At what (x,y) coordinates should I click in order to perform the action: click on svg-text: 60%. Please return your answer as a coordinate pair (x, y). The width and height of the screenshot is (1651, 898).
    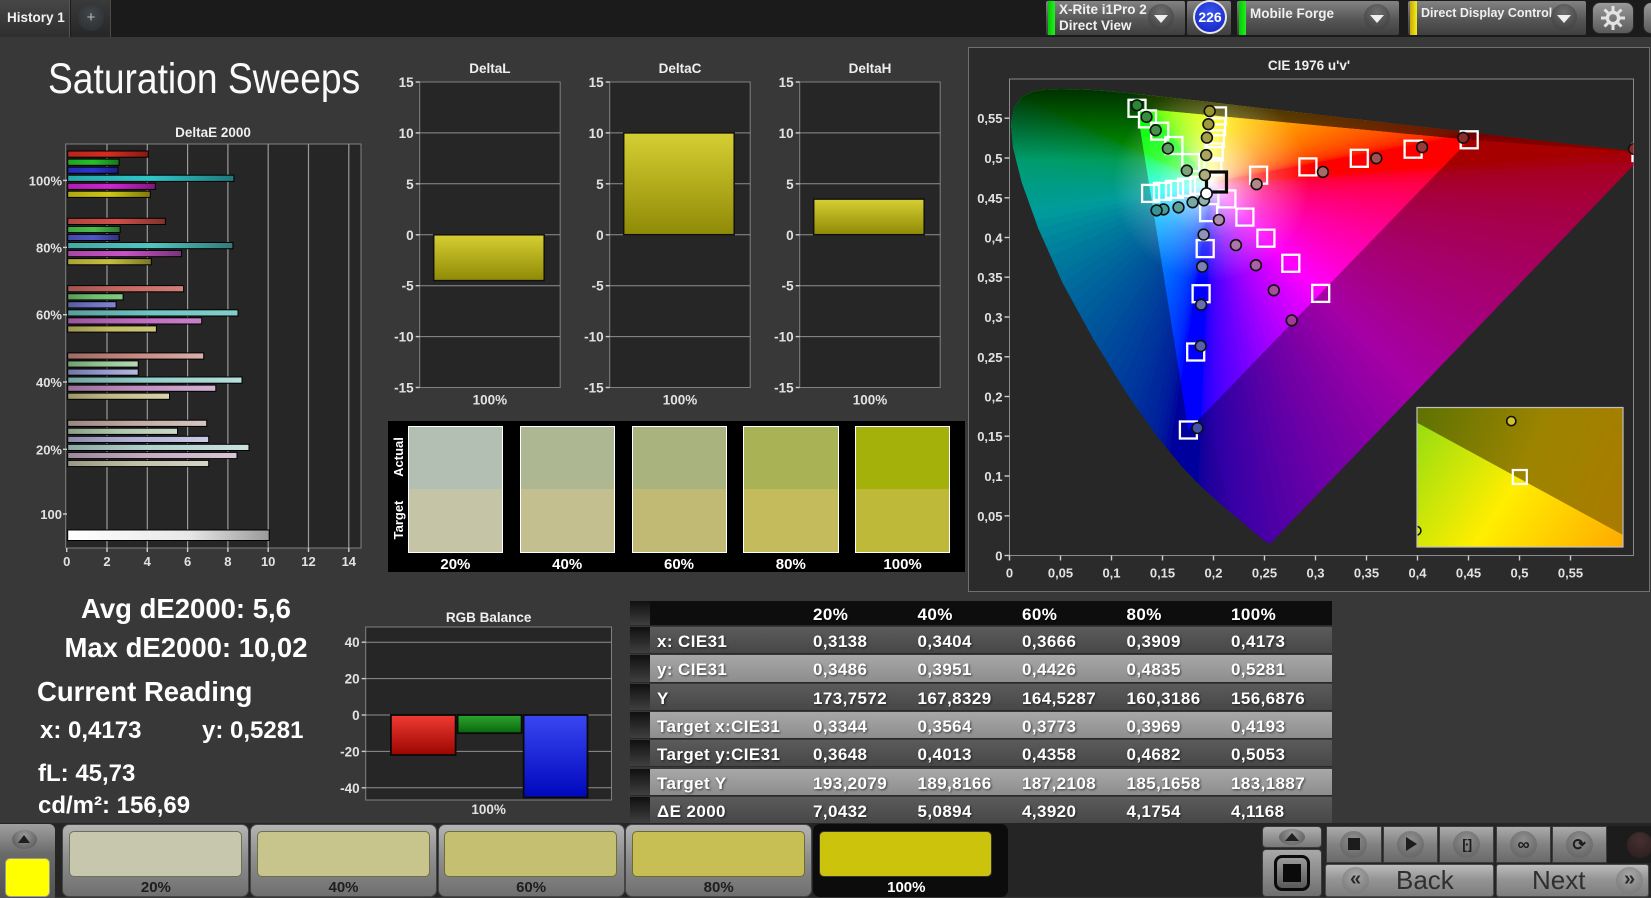
    Looking at the image, I should click on (49, 315).